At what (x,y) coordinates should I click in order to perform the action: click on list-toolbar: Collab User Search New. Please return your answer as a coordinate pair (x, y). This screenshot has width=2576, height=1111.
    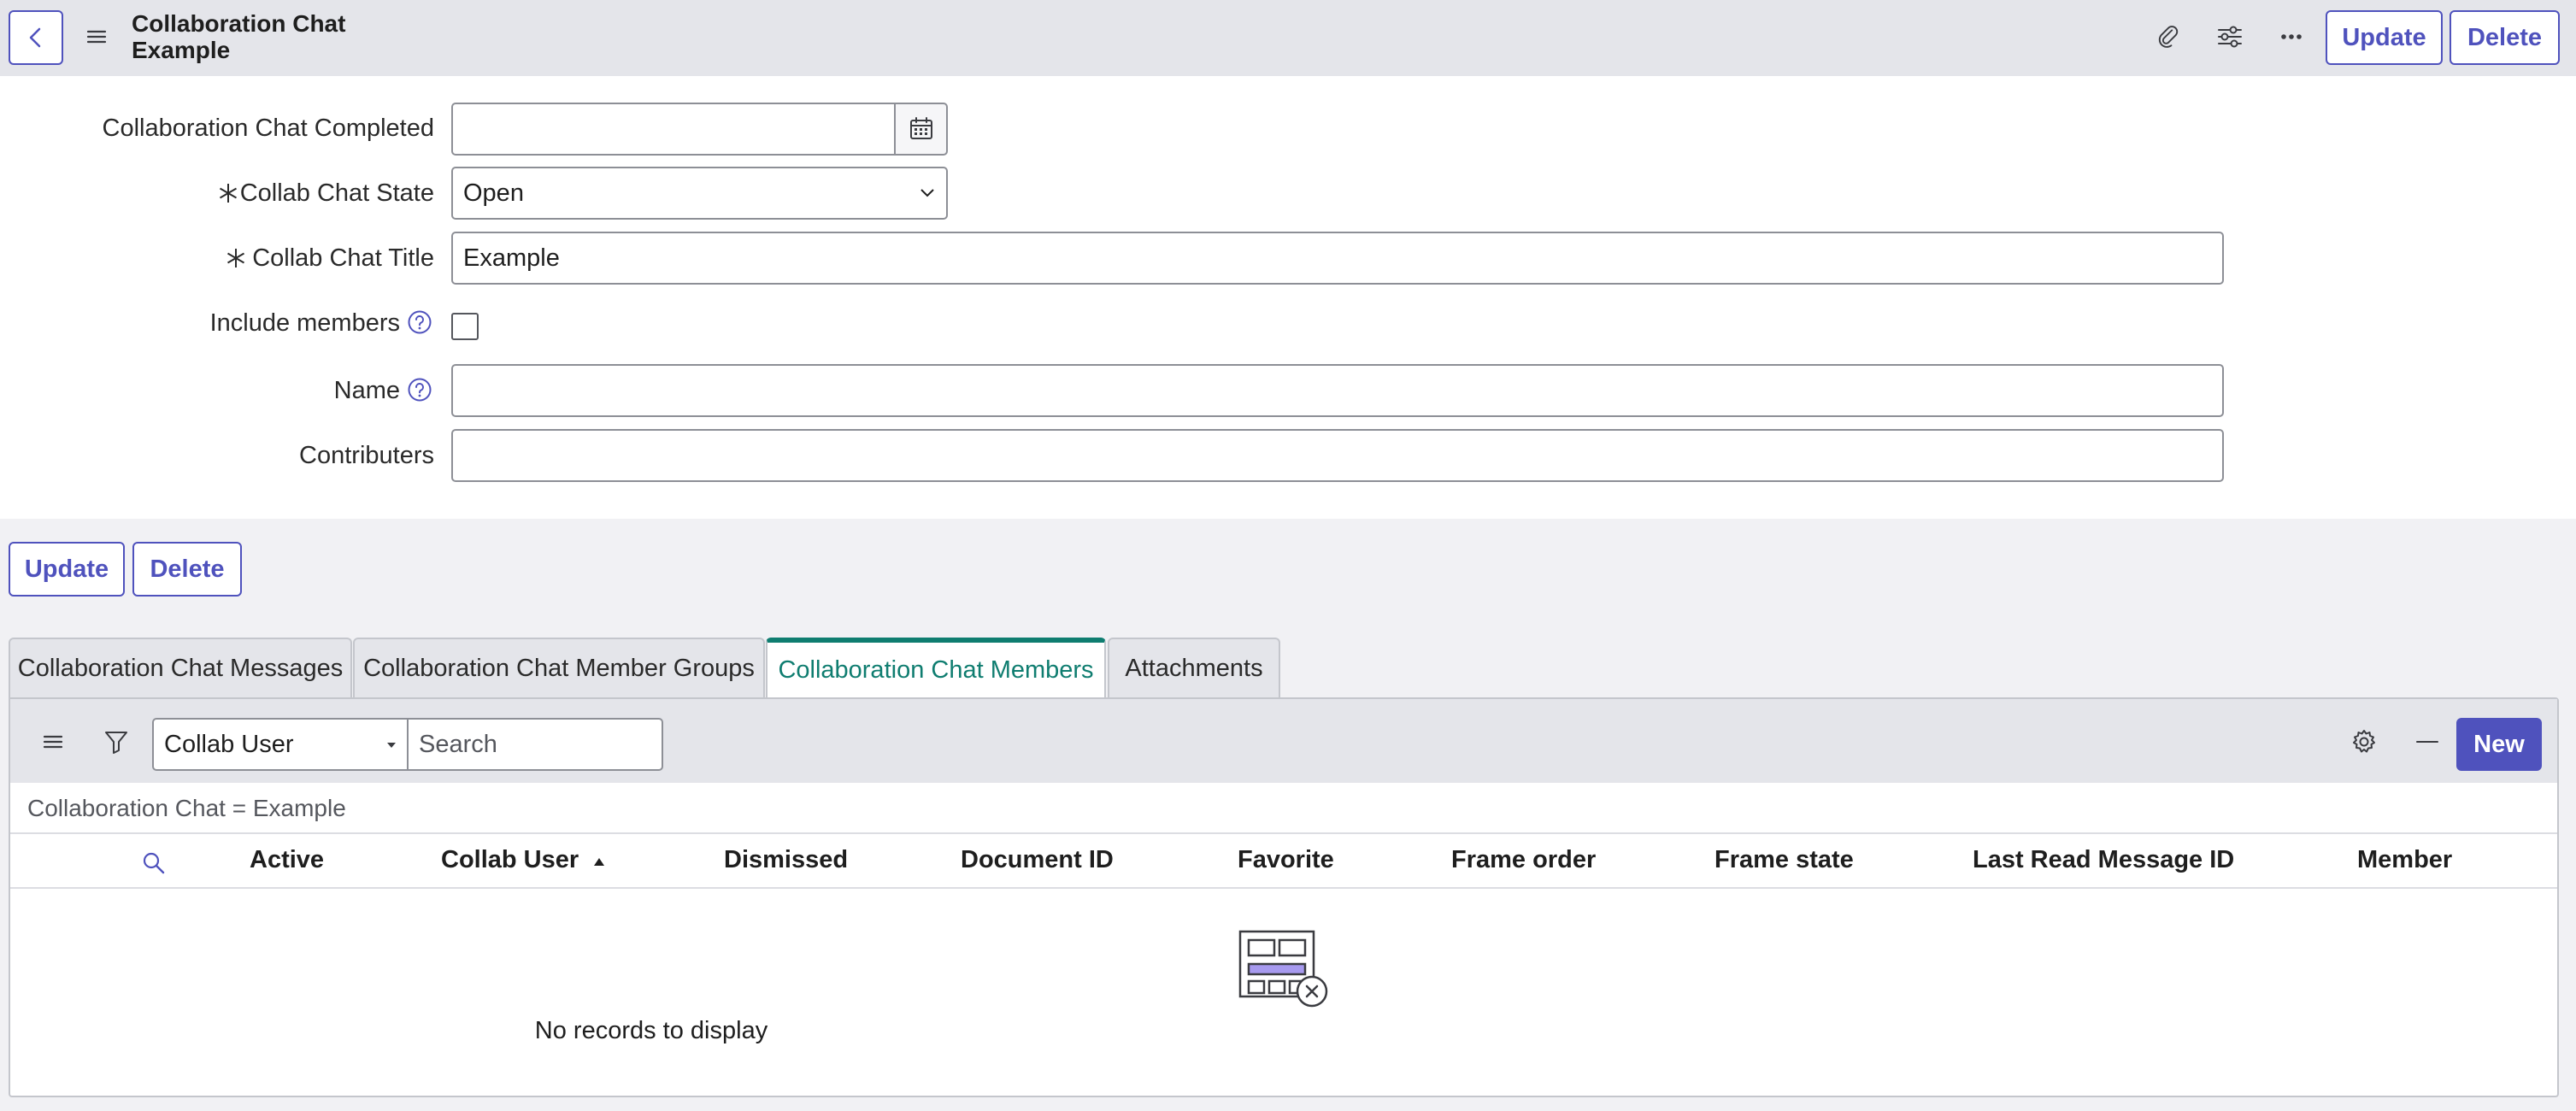
    Looking at the image, I should click on (1283, 741).